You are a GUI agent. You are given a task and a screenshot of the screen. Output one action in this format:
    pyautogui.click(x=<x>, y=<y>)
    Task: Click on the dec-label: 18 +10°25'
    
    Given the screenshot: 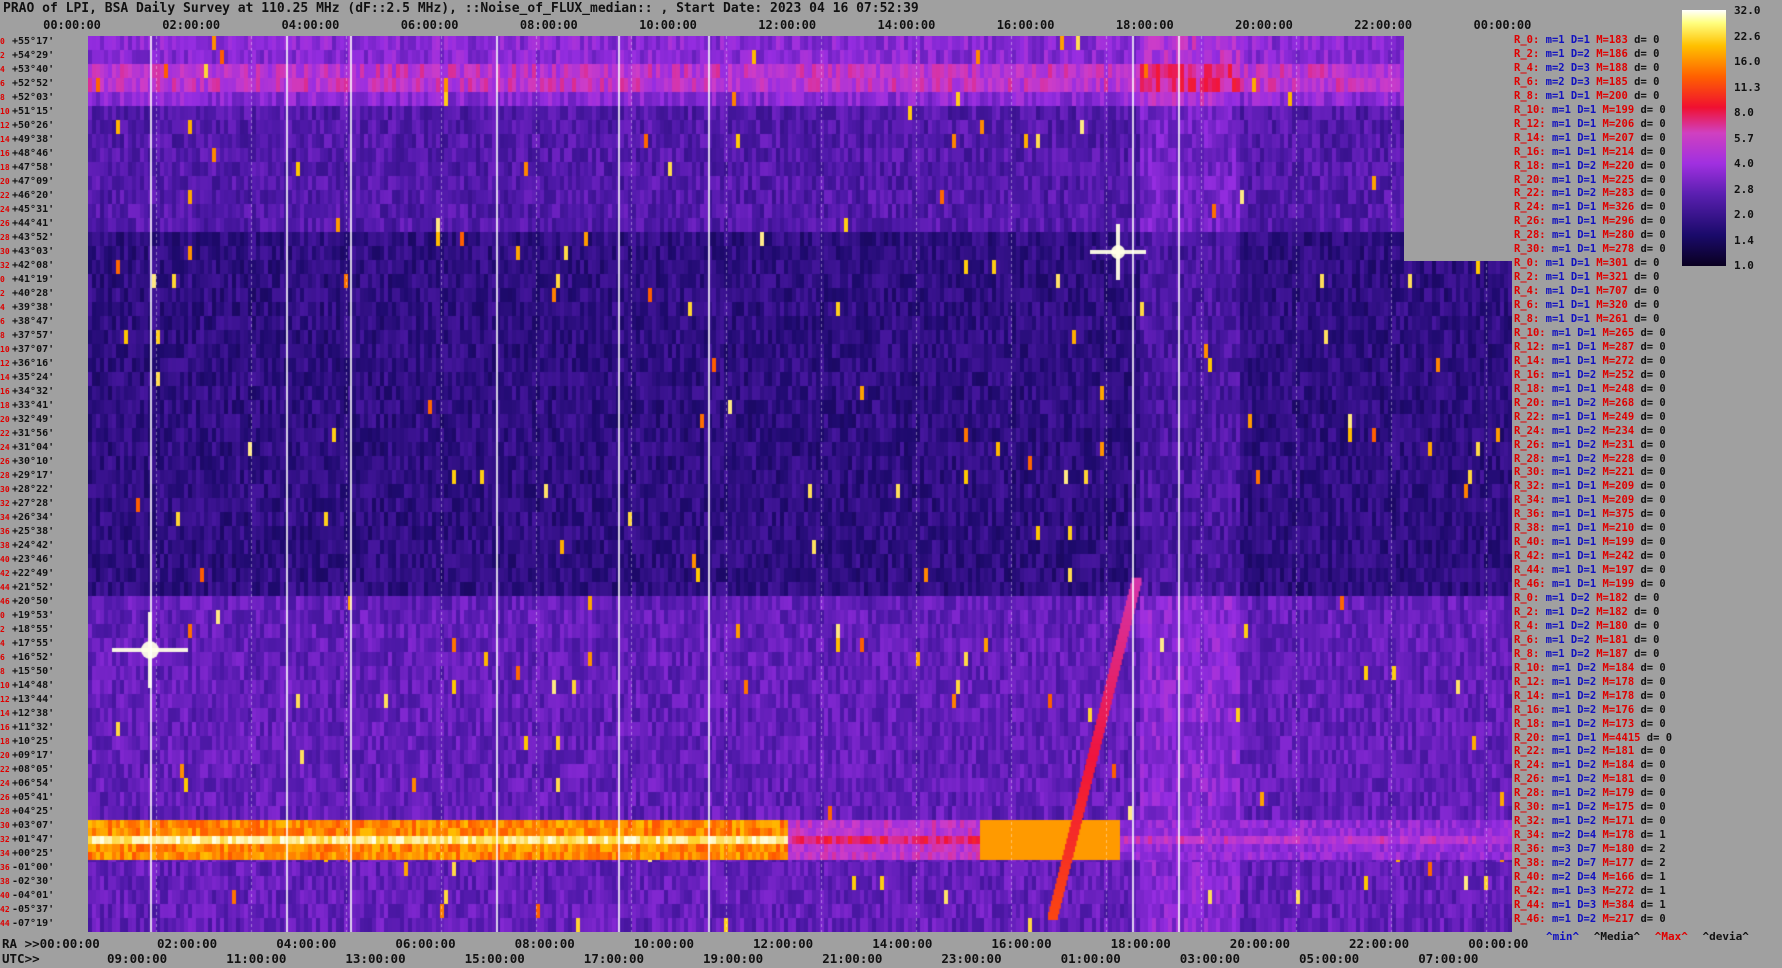 What is the action you would take?
    pyautogui.click(x=27, y=742)
    